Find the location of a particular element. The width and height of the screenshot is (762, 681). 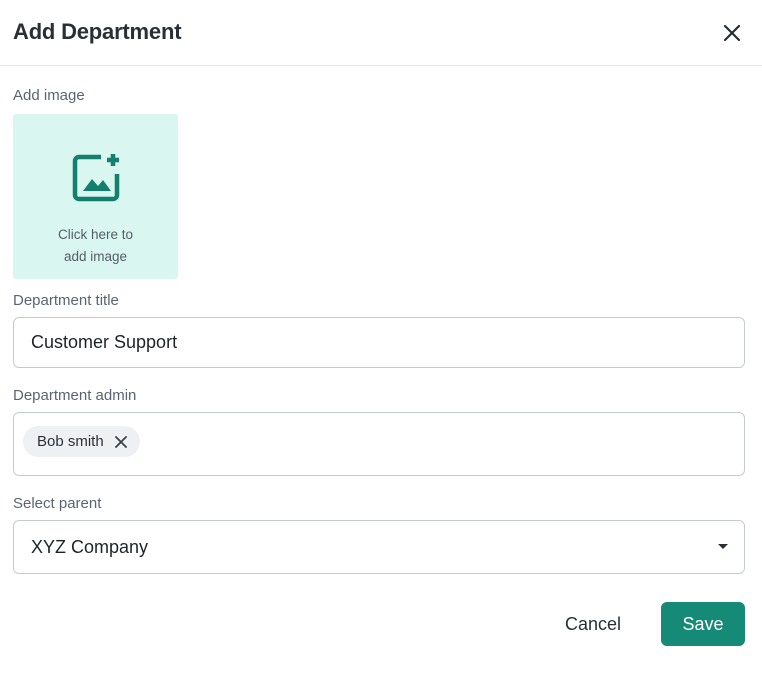

department-title-input: Customer Support is located at coordinates (379, 342).